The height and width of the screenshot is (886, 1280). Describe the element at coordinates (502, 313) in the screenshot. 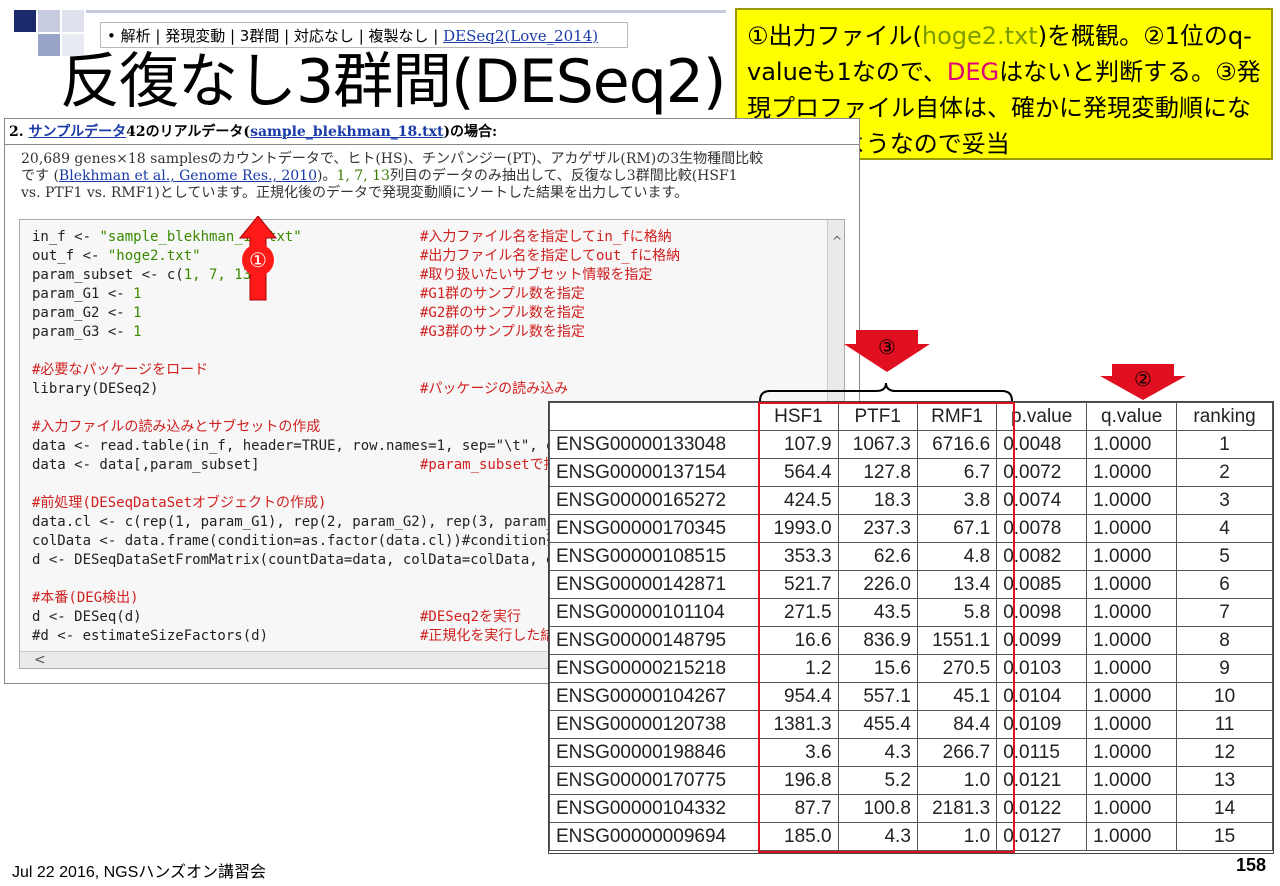

I see `code-inline-comment: #G2群のサンプル数を指定` at that location.